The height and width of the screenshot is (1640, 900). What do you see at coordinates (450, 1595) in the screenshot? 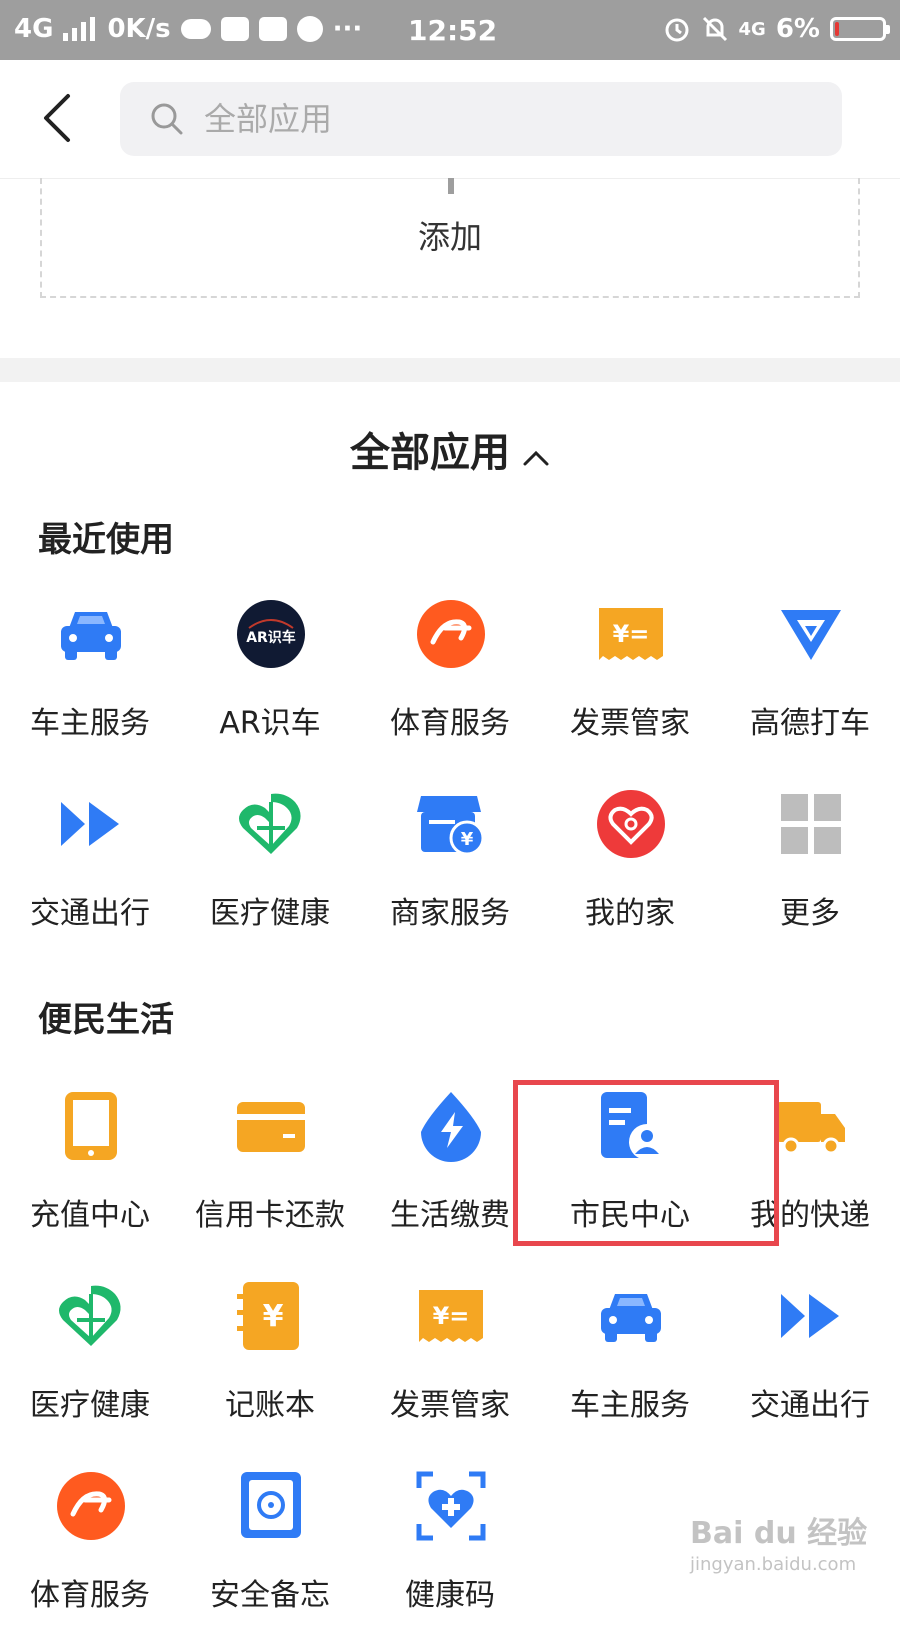
I see `app-label: 健康码` at bounding box center [450, 1595].